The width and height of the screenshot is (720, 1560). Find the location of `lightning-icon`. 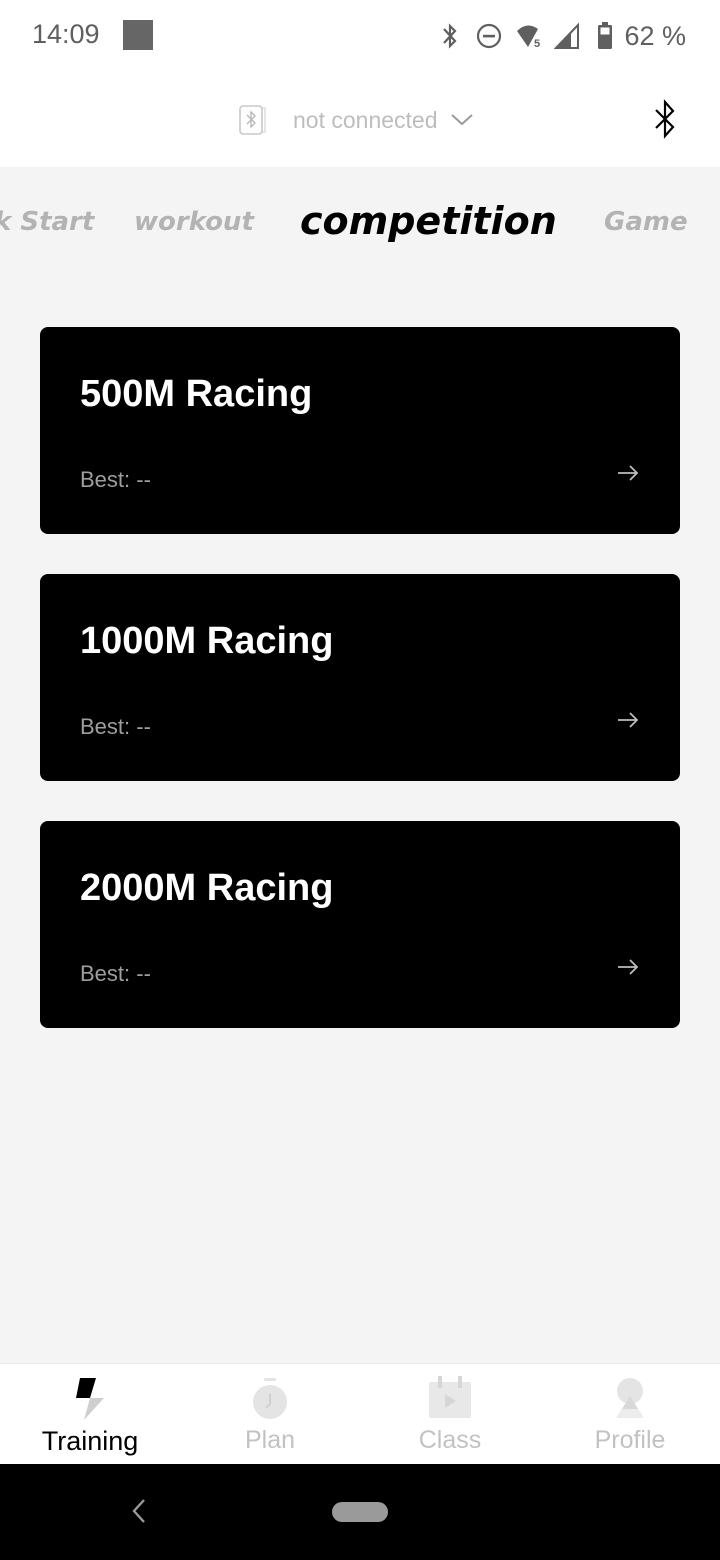

lightning-icon is located at coordinates (90, 1399).